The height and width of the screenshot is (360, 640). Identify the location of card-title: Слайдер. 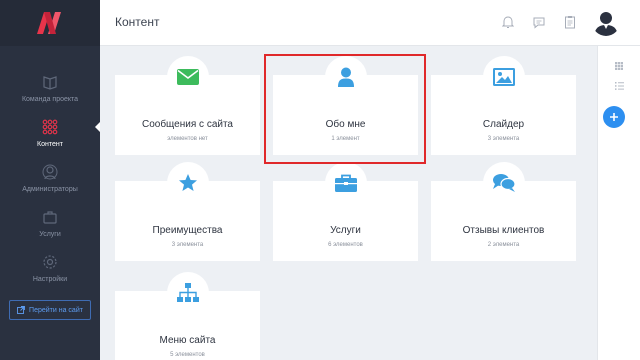
(503, 124).